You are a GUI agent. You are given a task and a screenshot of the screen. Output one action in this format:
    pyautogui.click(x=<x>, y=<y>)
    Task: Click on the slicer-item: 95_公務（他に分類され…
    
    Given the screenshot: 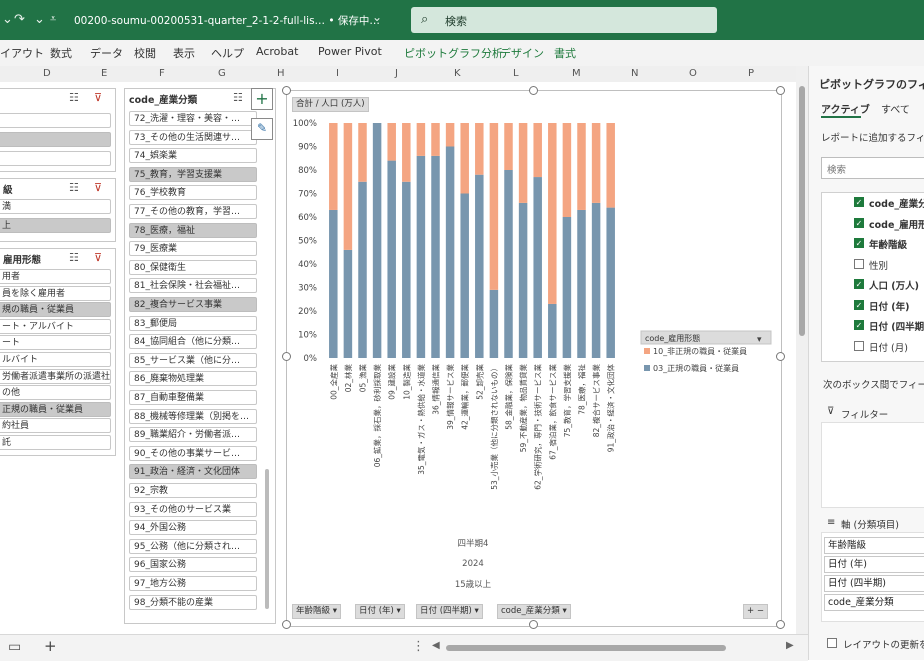 What is the action you would take?
    pyautogui.click(x=193, y=546)
    